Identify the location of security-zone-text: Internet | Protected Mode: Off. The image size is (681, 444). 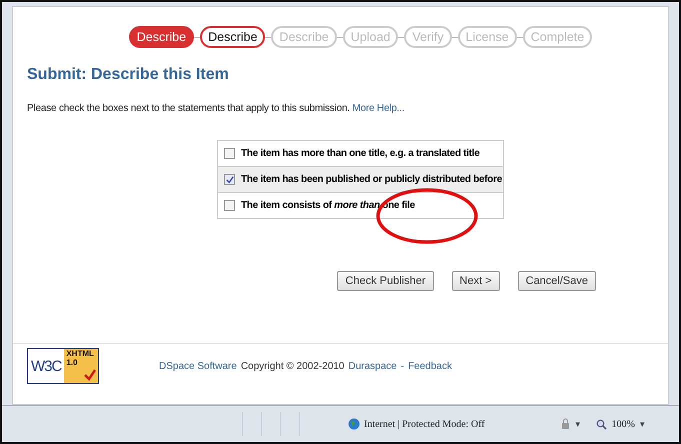
(424, 424).